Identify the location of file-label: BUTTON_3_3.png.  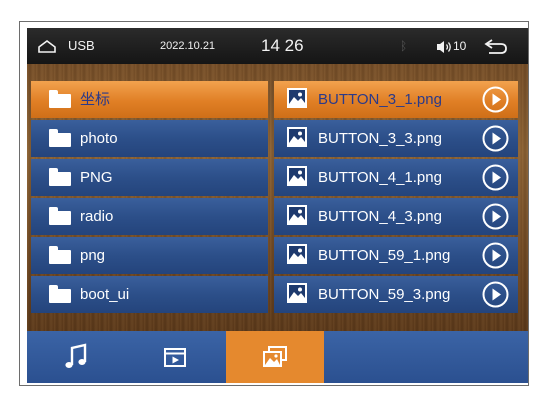
(380, 138).